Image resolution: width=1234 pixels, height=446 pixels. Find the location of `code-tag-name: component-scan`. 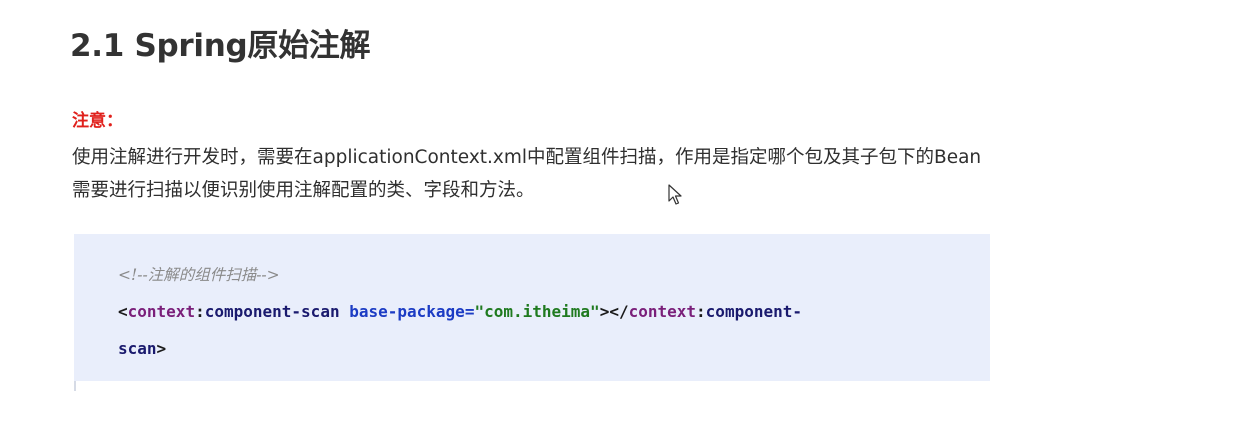

code-tag-name: component-scan is located at coordinates (272, 311).